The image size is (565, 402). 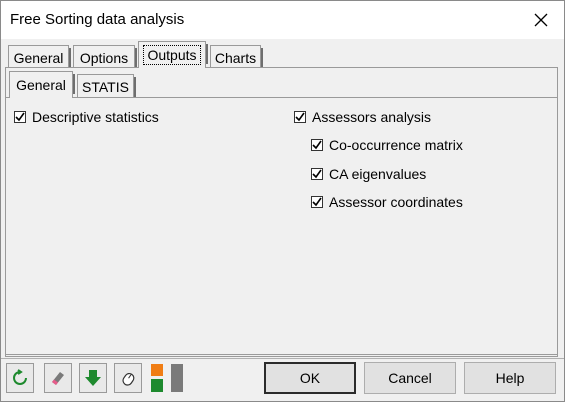 I want to click on descriptive-statistics-checkbox: Descriptive statistics, so click(x=86, y=117).